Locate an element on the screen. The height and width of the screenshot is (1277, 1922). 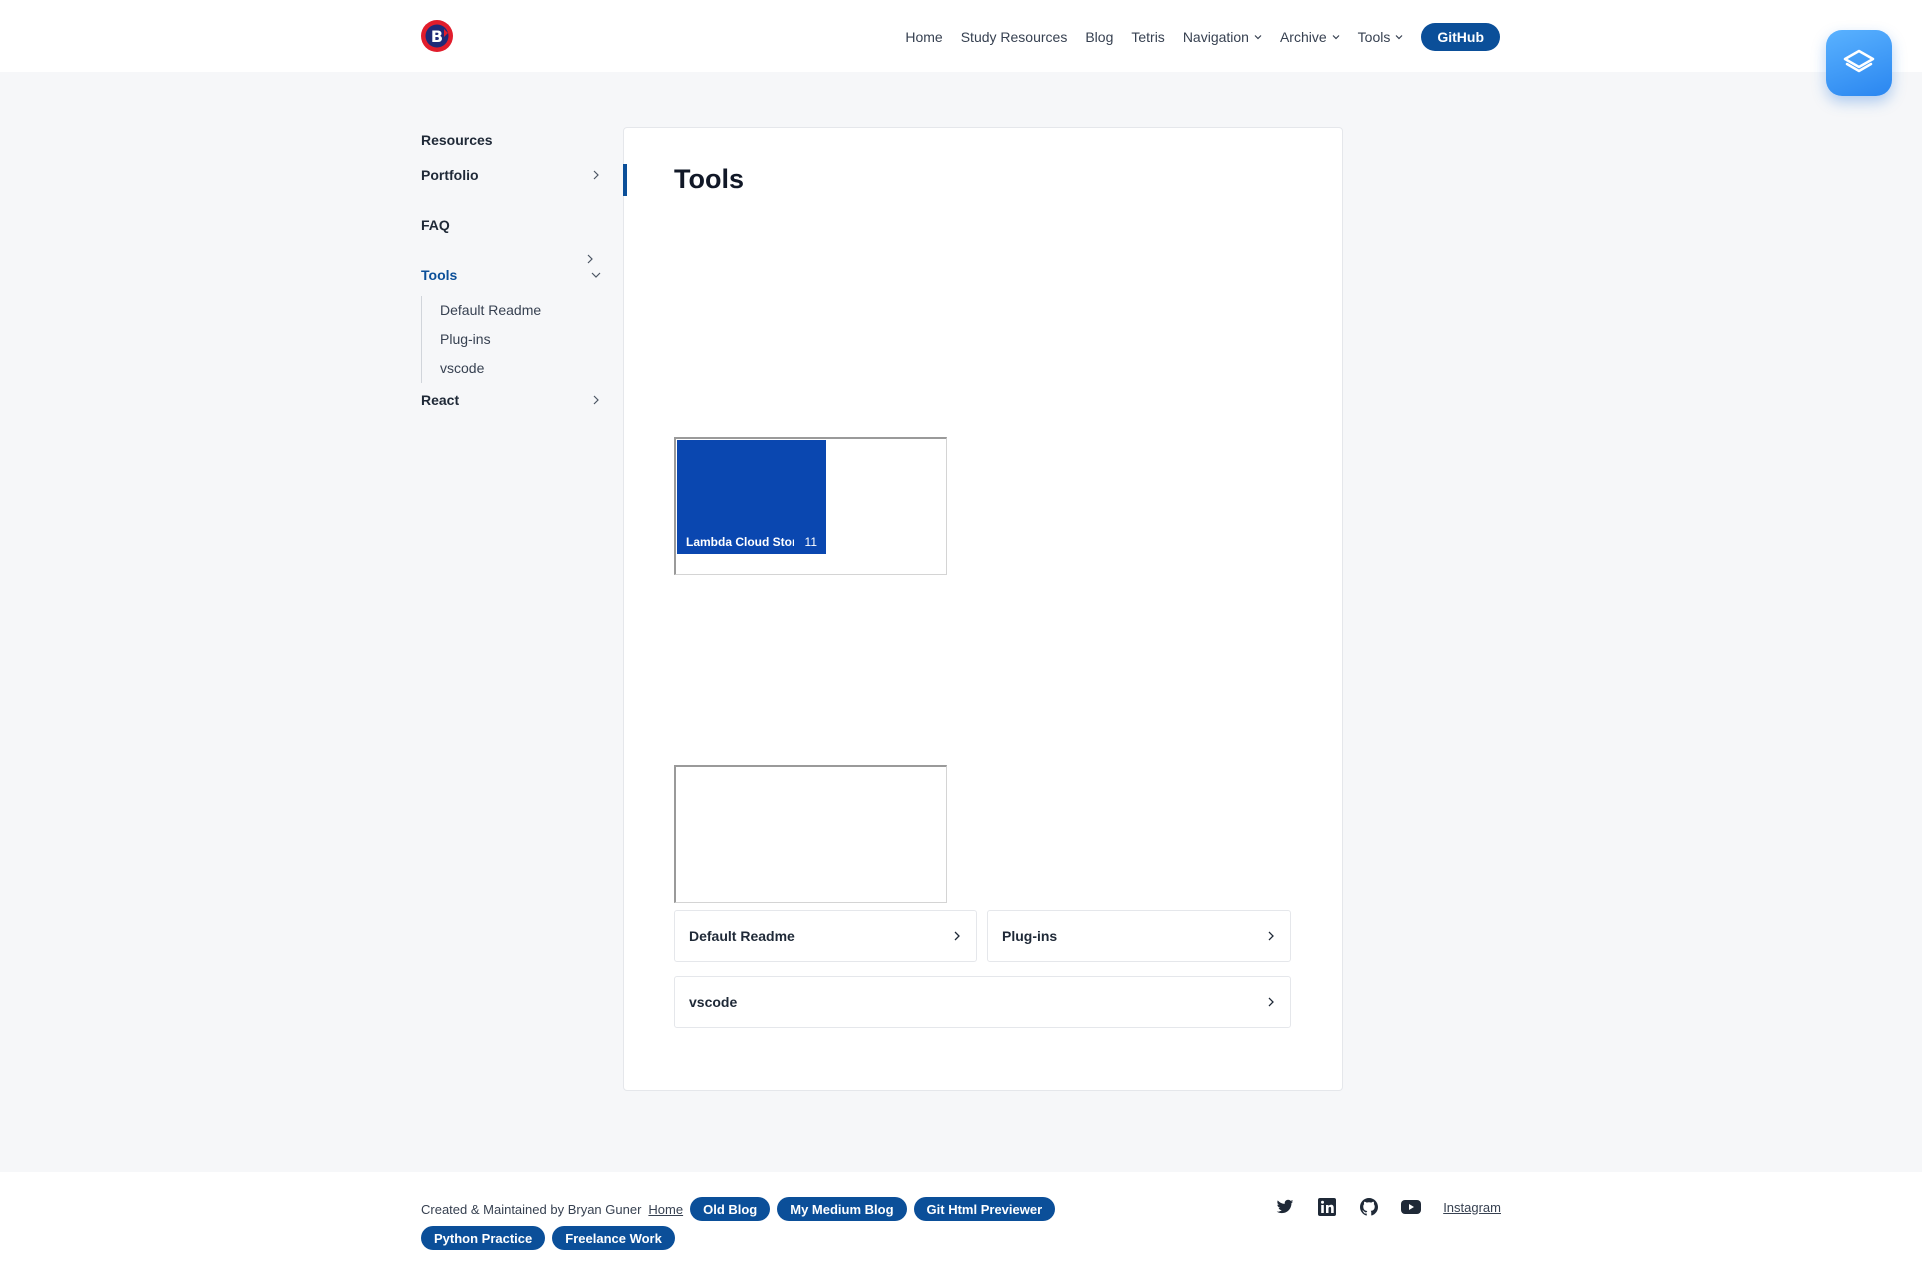
footer-social: Instagram is located at coordinates (1388, 1207).